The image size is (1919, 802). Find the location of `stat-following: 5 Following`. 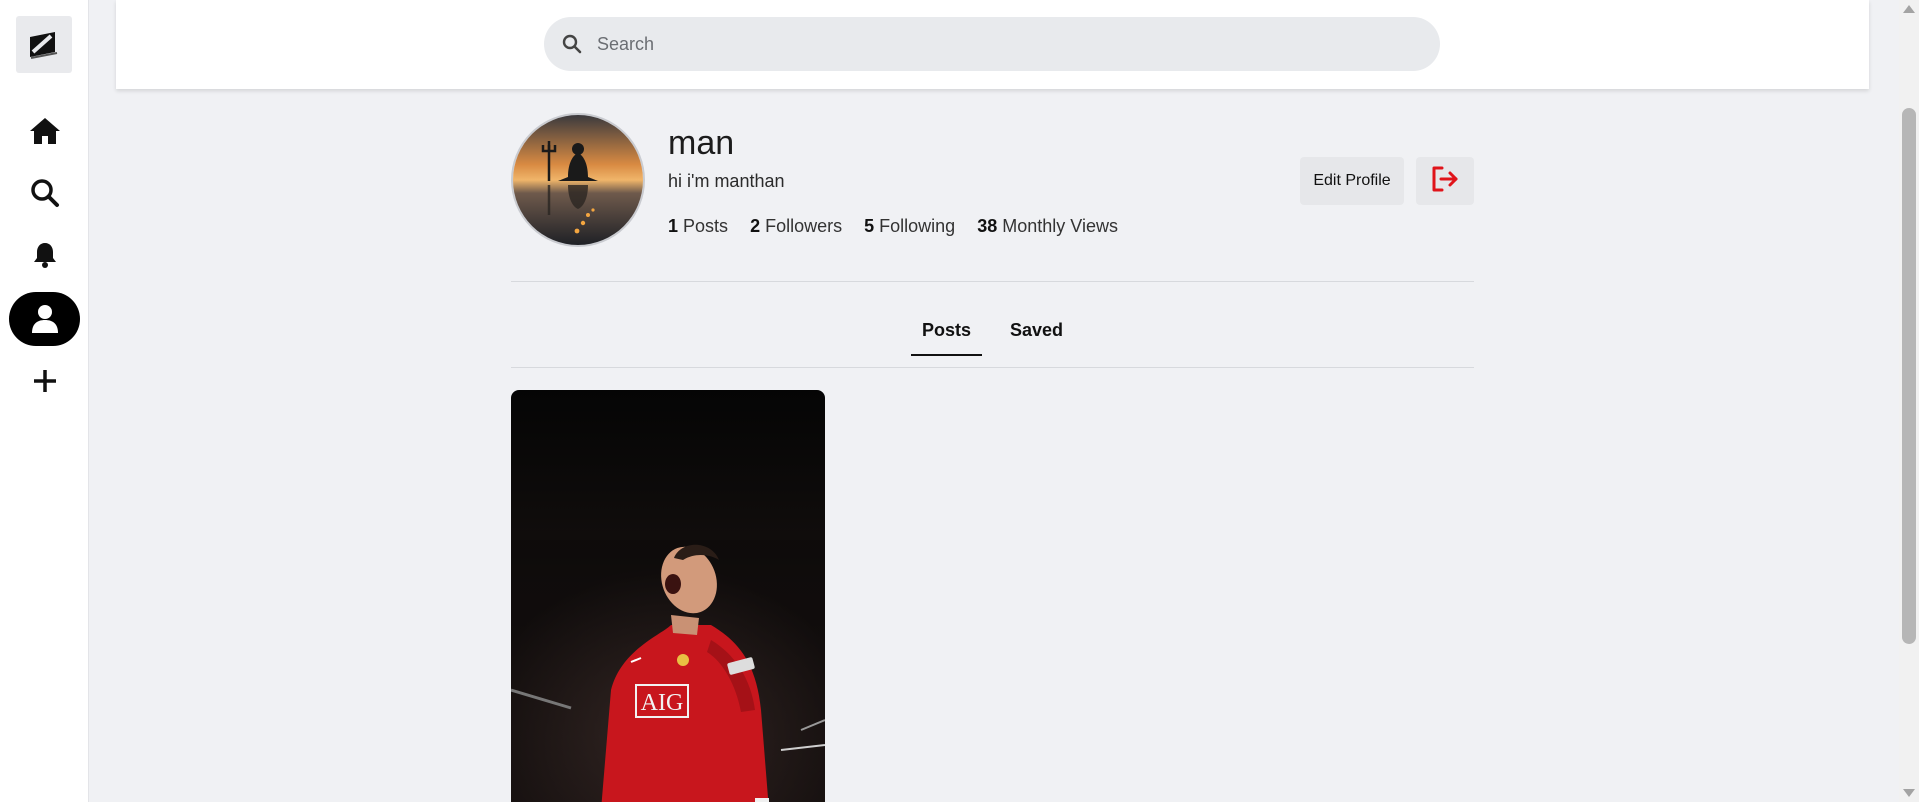

stat-following: 5 Following is located at coordinates (909, 226).